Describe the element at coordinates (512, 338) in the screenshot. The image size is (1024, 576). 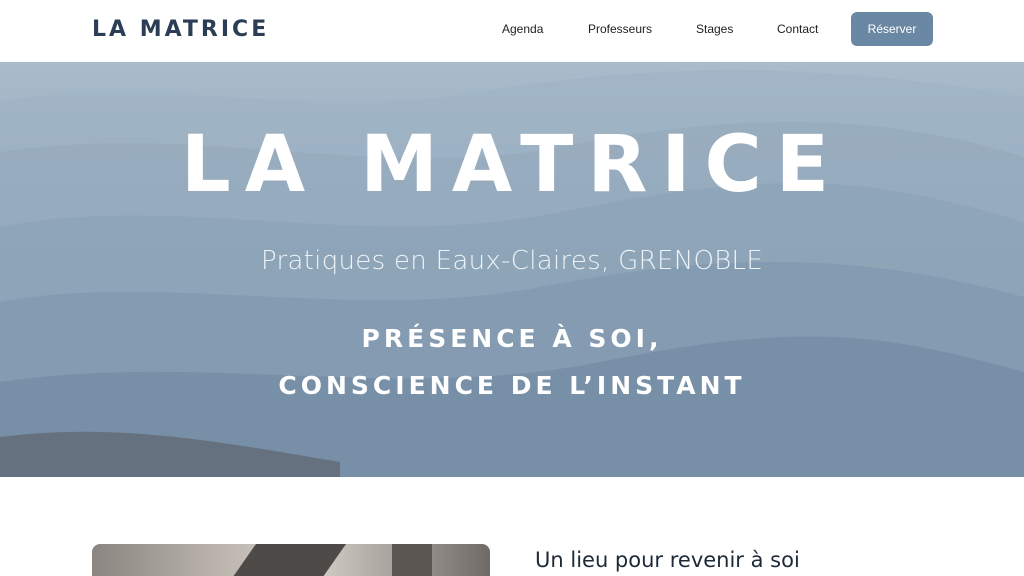
I see `hero-tagline-line-1: PRÉSENCE À SOI,` at that location.